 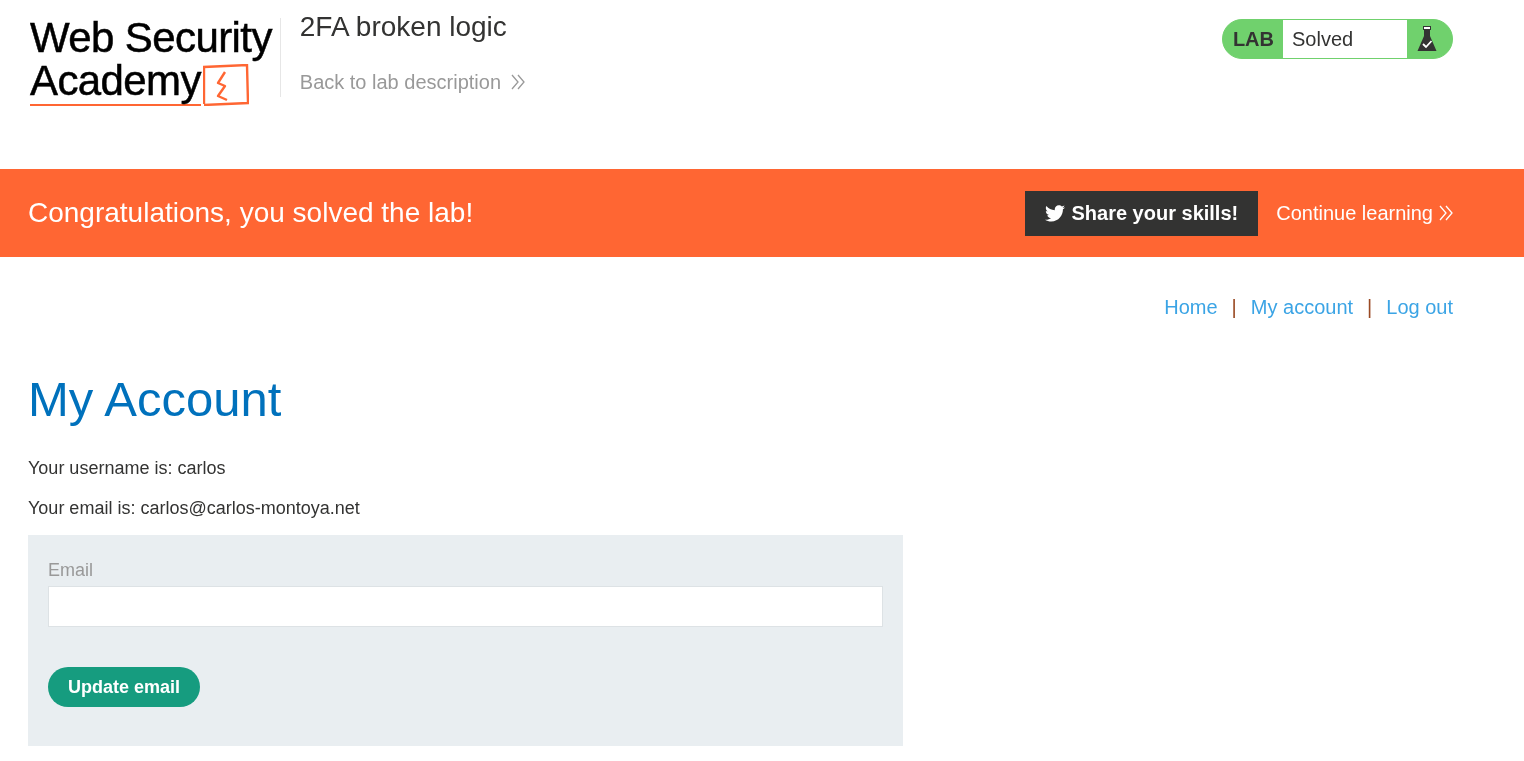 I want to click on email-input-field, so click(x=465, y=606).